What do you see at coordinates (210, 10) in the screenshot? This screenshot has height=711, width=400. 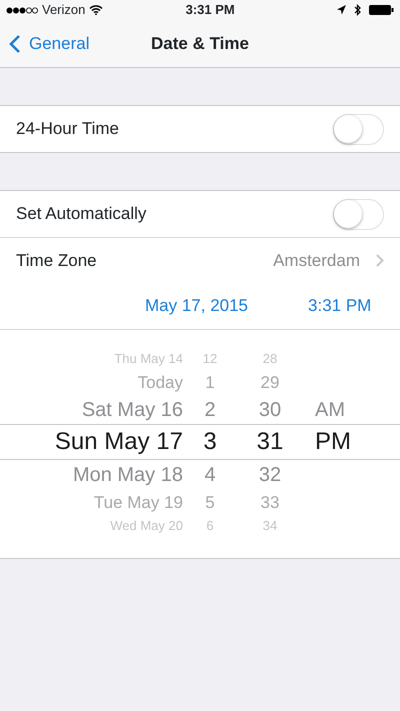 I see `status-time: 3:31 PM` at bounding box center [210, 10].